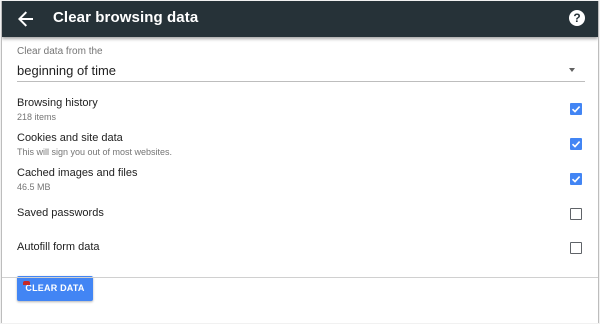 This screenshot has height=324, width=600. What do you see at coordinates (576, 248) in the screenshot?
I see `autofill-checkbox` at bounding box center [576, 248].